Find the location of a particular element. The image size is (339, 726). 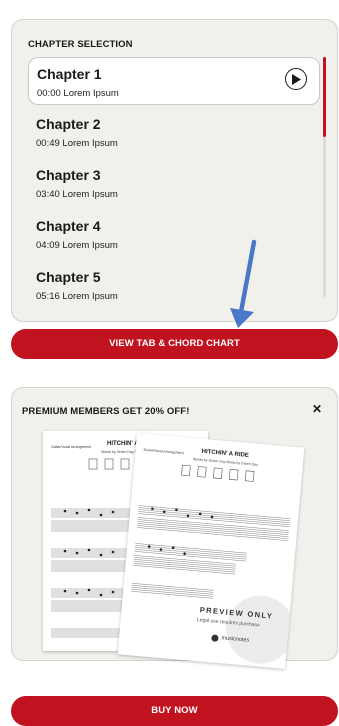

chapter-name: Chapter 1 is located at coordinates (69, 74).